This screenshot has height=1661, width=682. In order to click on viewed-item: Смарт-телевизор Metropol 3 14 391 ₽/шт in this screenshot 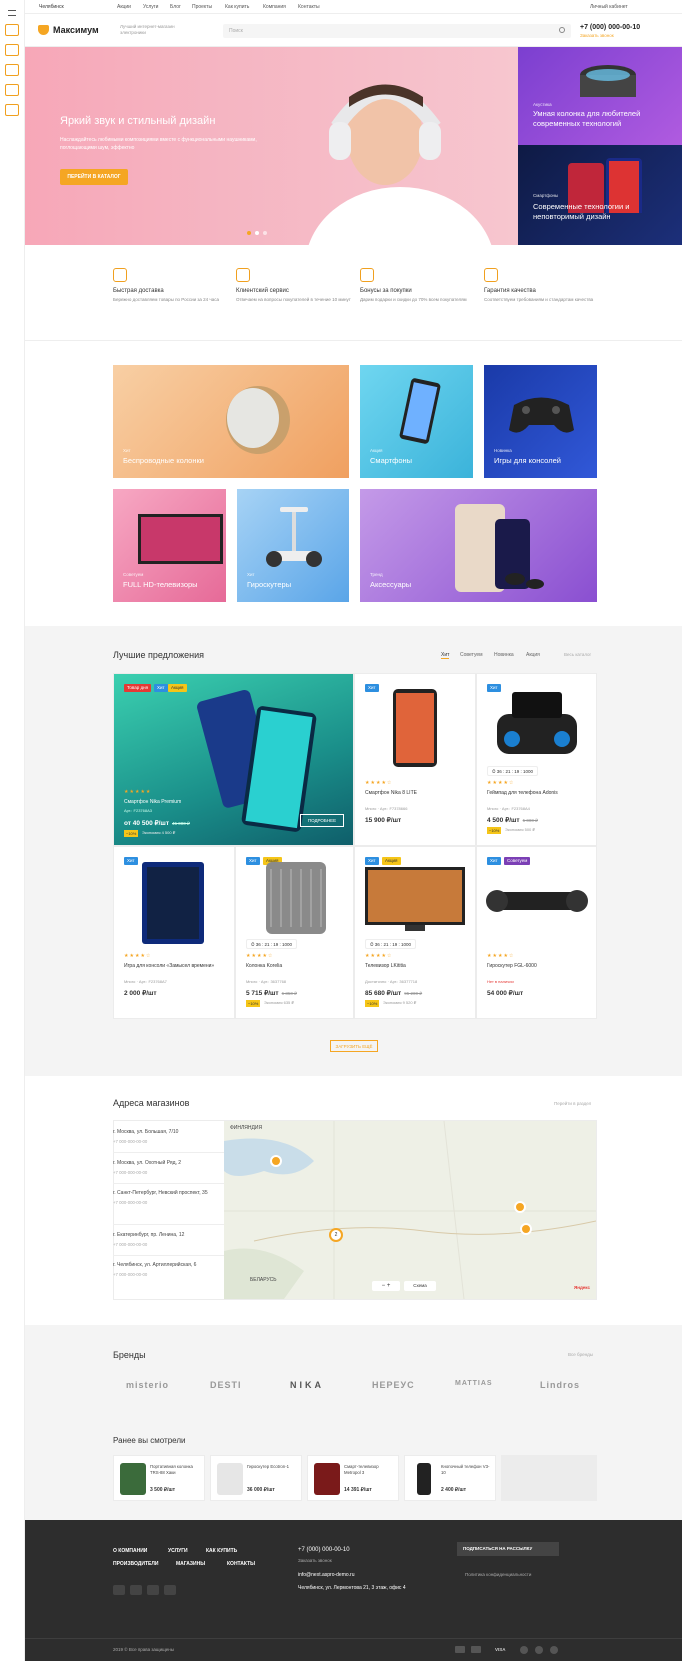, I will do `click(353, 1478)`.